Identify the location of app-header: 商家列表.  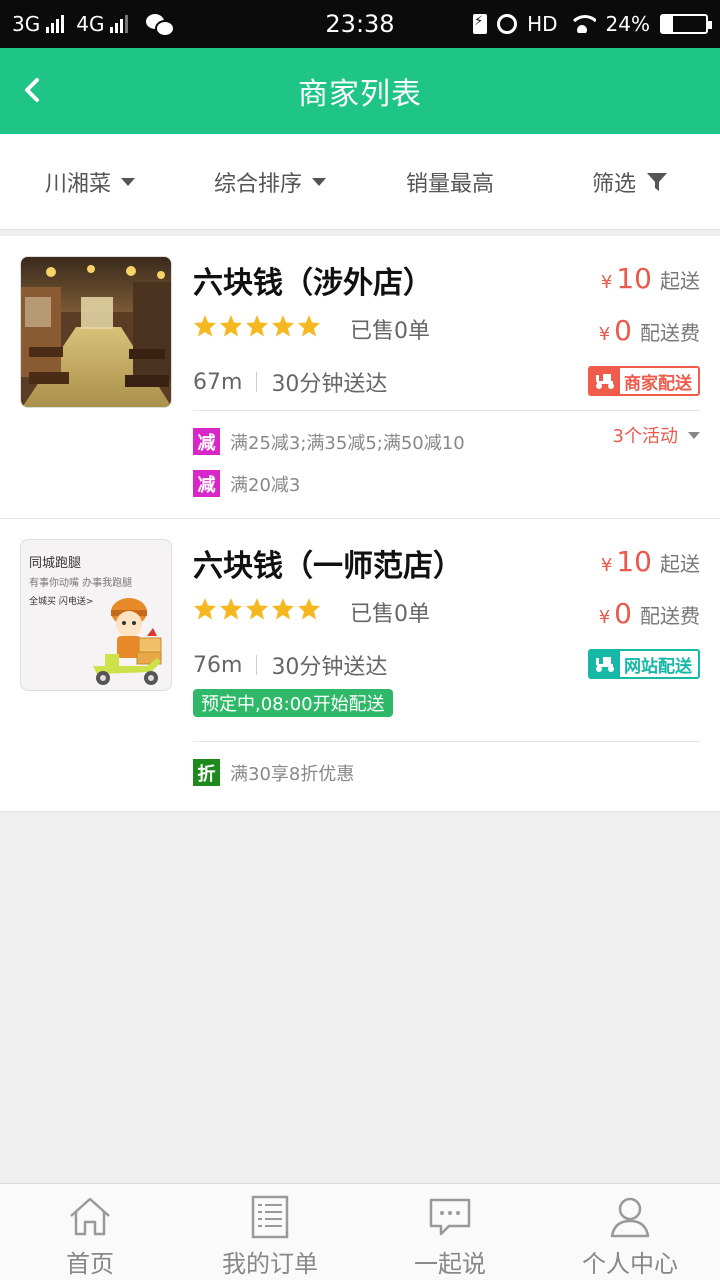
(360, 91).